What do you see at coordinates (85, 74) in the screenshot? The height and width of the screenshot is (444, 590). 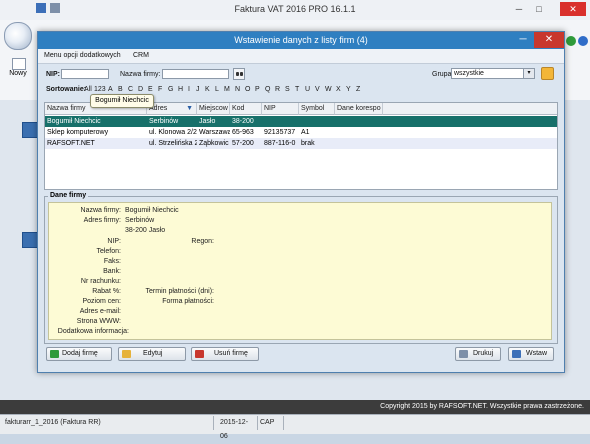 I see `nip-search-input` at bounding box center [85, 74].